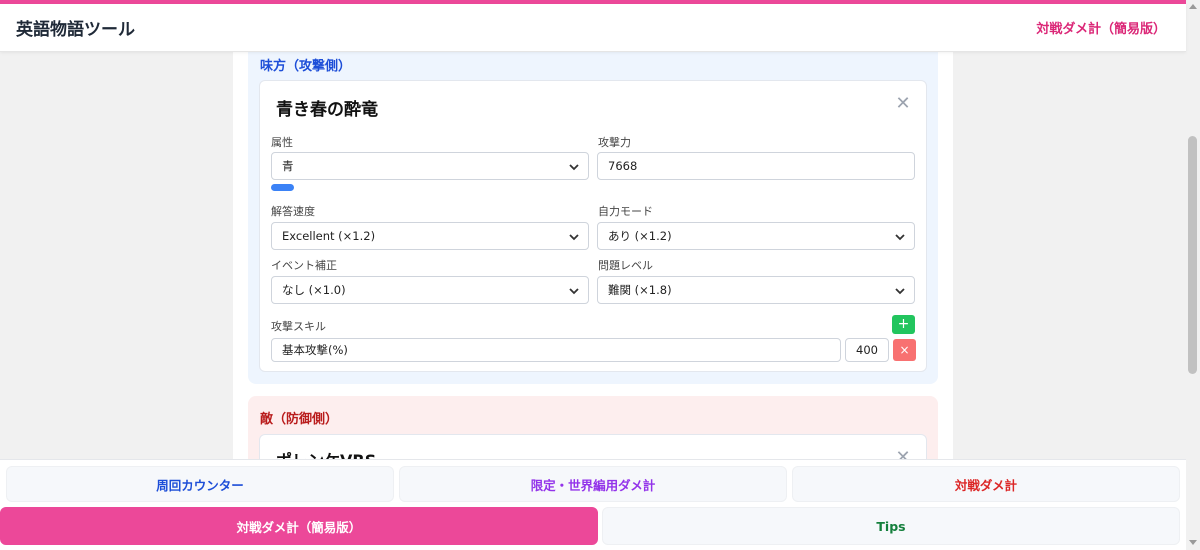 This screenshot has height=550, width=1200. I want to click on self-mode-label: 自力モード, so click(625, 211).